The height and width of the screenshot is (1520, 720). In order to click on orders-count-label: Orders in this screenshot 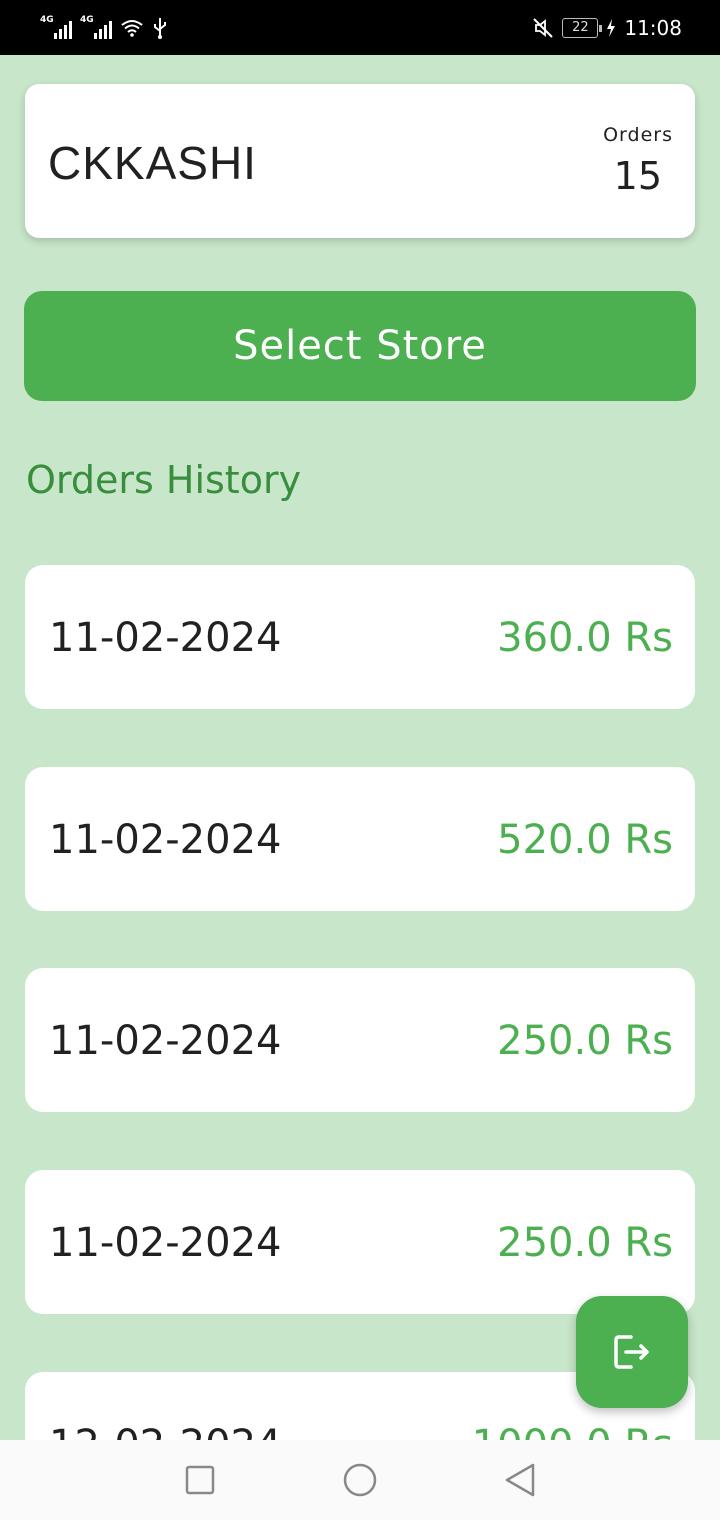, I will do `click(638, 135)`.